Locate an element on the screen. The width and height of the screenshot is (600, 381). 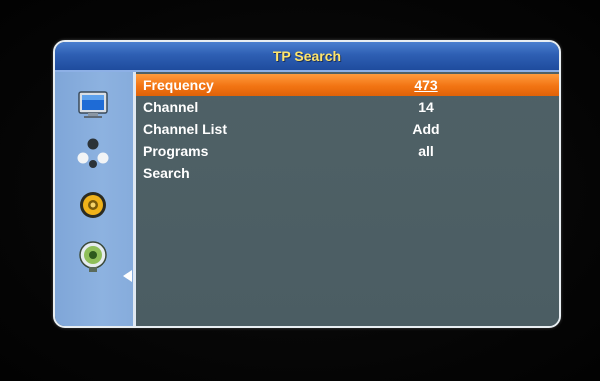
settings-gear-icon is located at coordinates (93, 205).